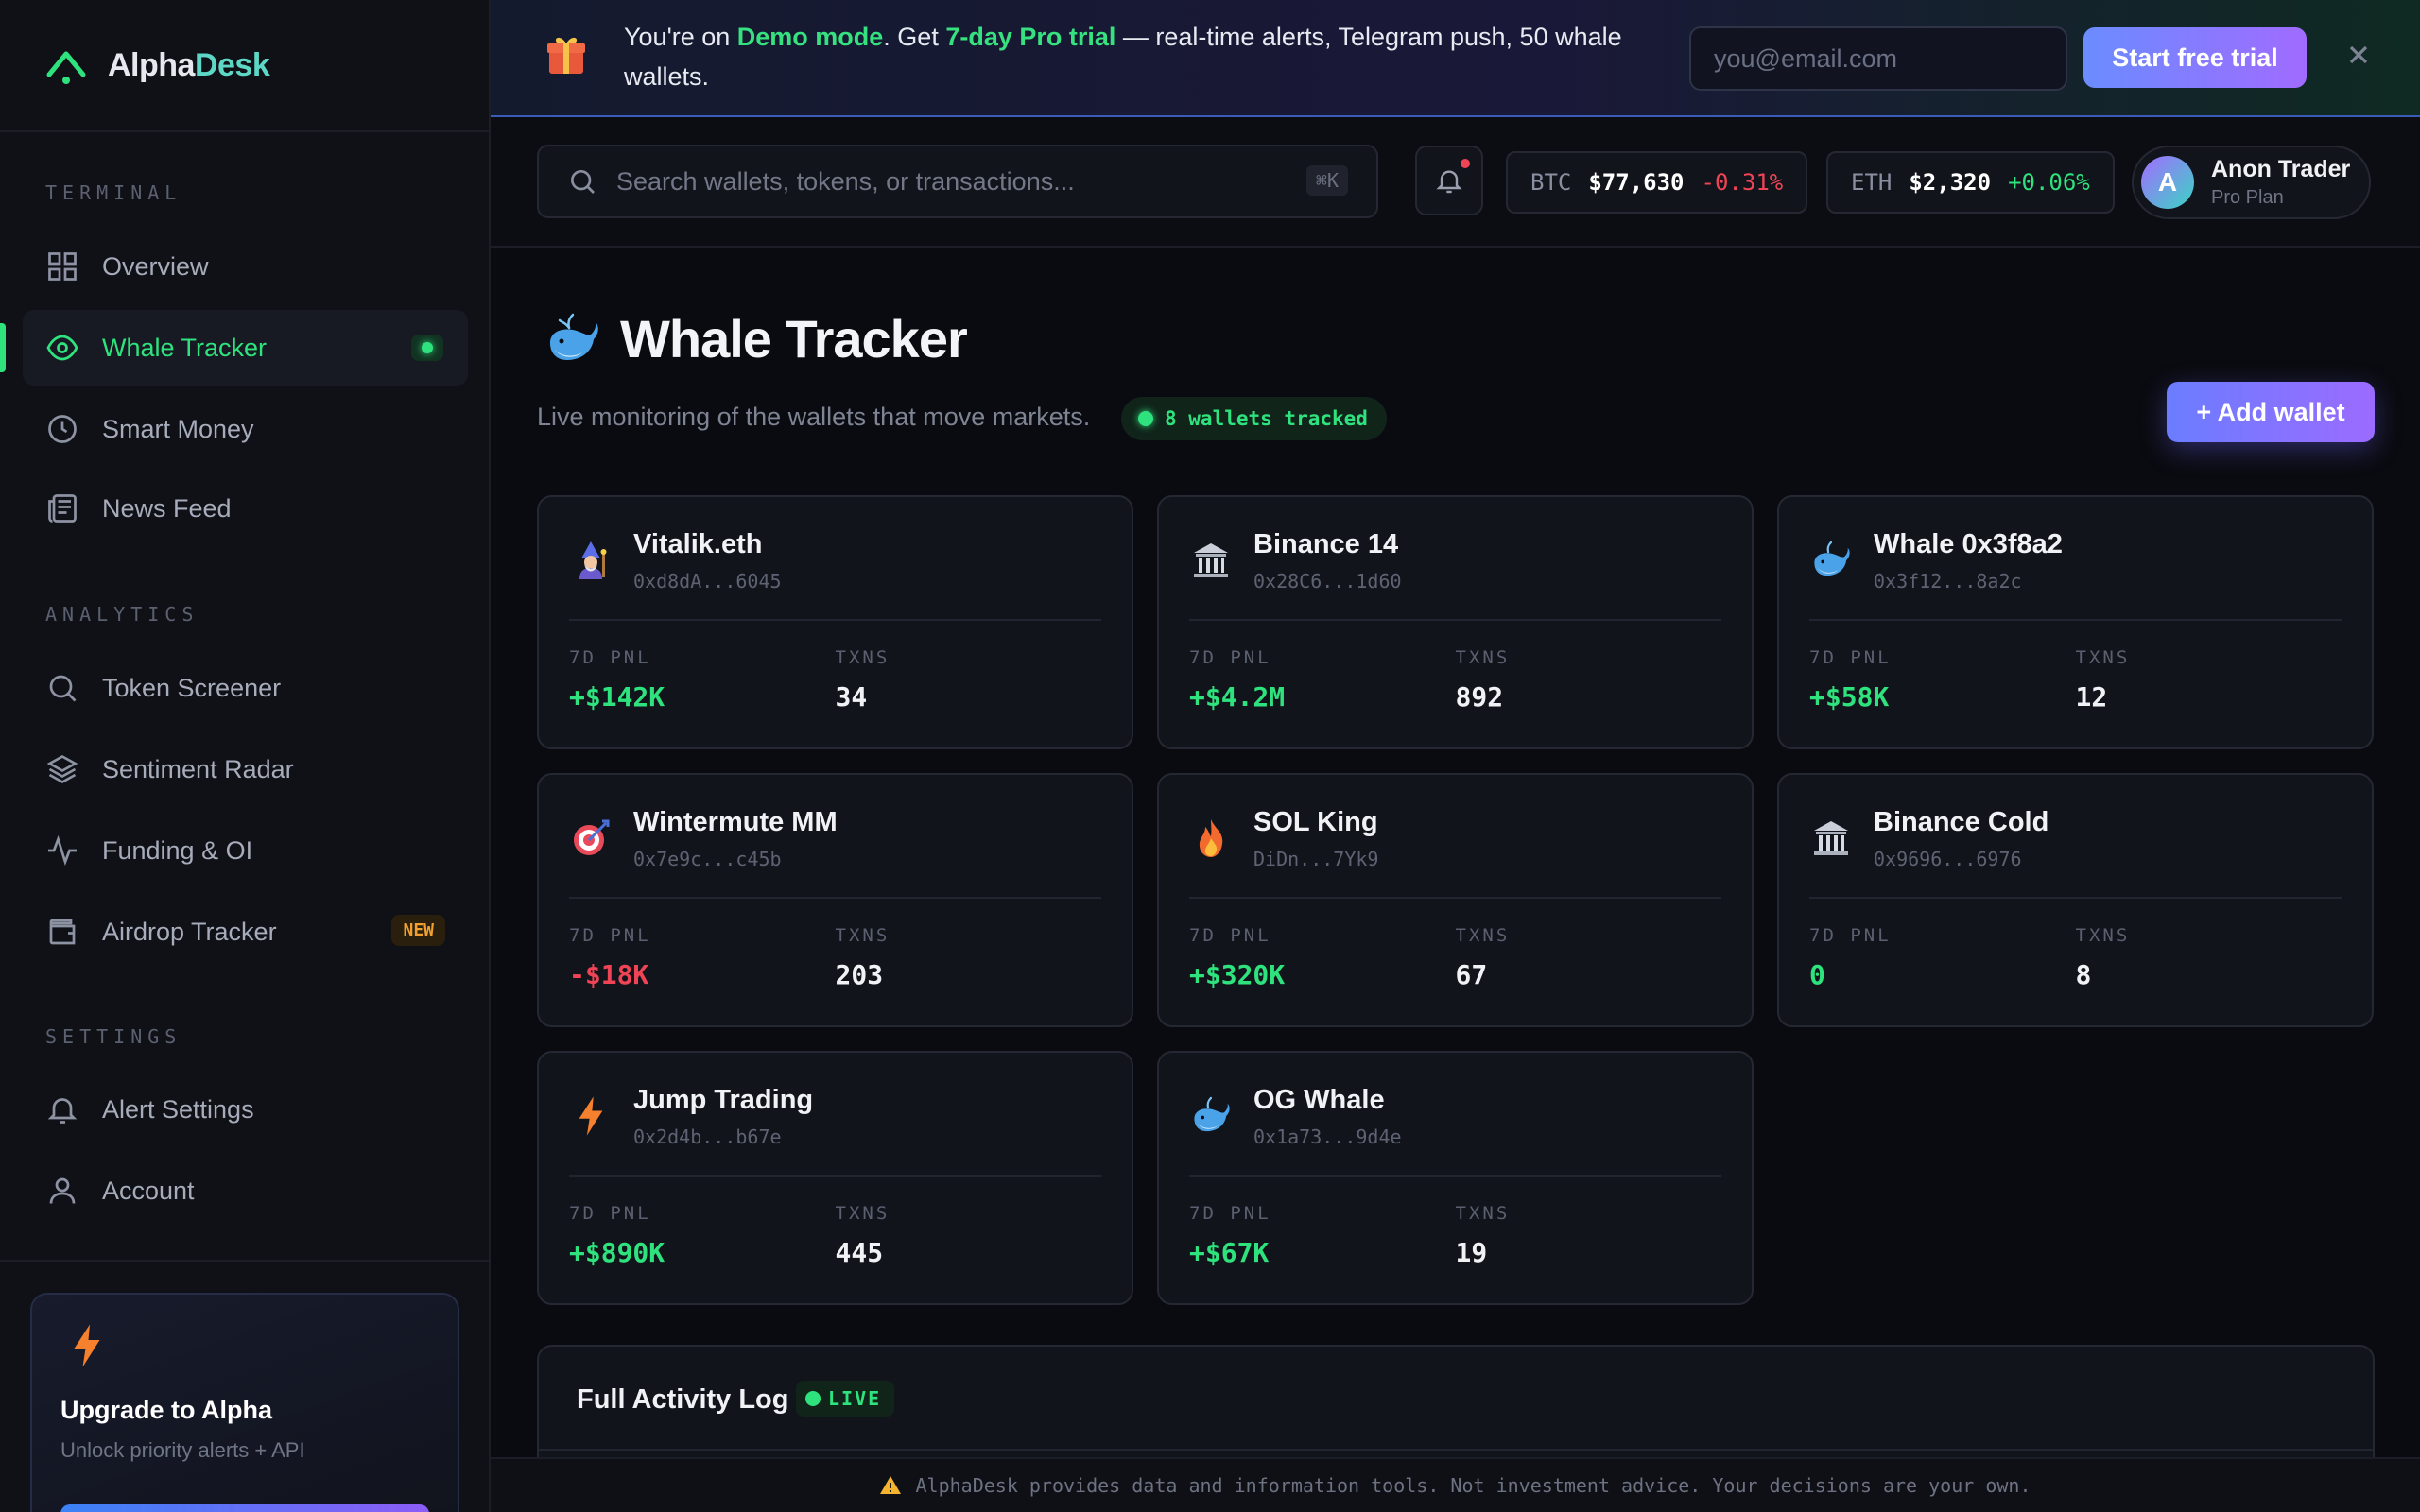 The image size is (2420, 1512). Describe the element at coordinates (245, 1190) in the screenshot. I see `sidebar-item-account: Account` at that location.